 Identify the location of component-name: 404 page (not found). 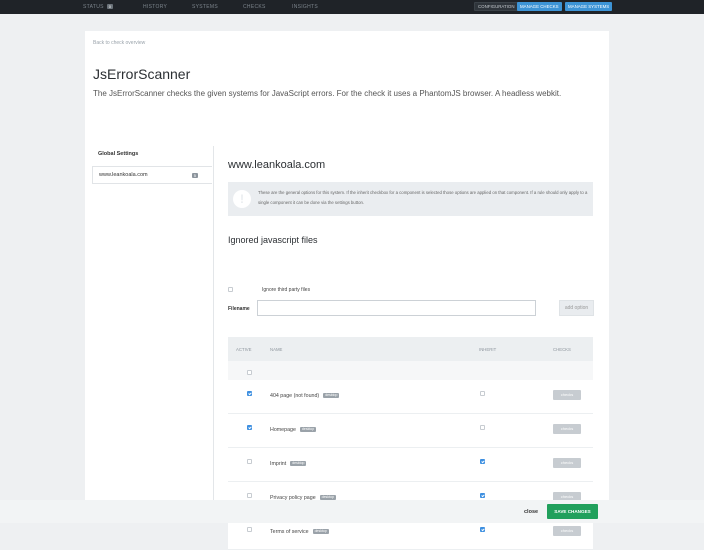
(295, 396).